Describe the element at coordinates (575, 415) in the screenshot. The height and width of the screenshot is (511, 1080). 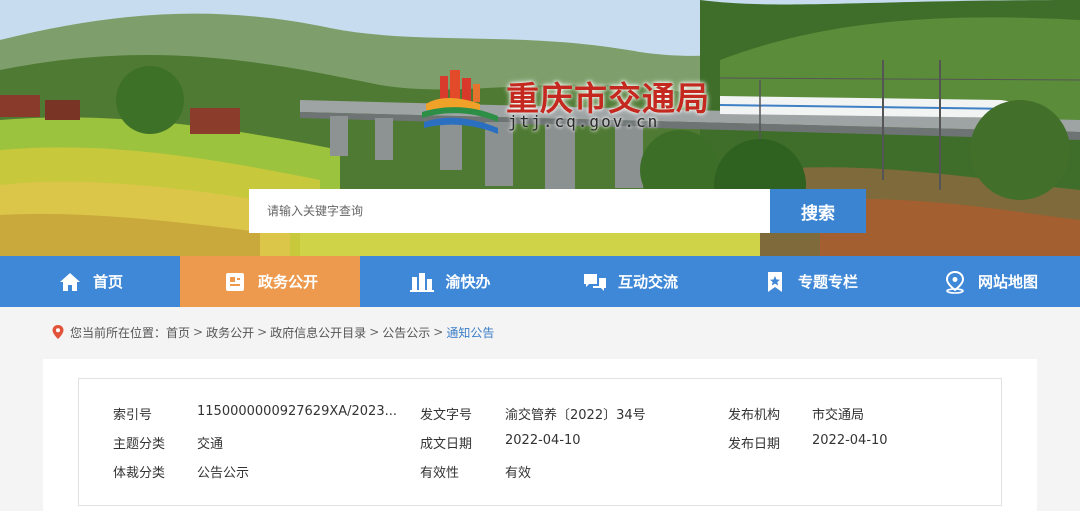
I see `doc-number-value: 渝交管养〔2022〕34号` at that location.